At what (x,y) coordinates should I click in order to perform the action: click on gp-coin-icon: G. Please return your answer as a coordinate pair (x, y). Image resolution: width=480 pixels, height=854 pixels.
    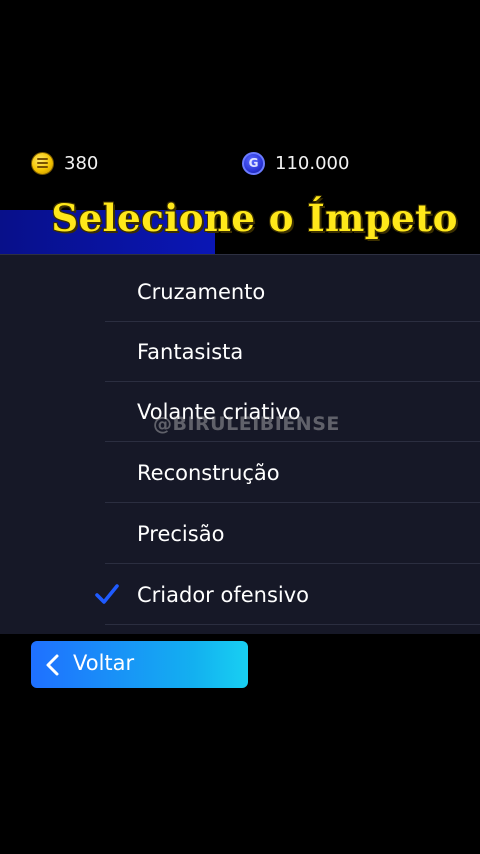
    Looking at the image, I should click on (253, 163).